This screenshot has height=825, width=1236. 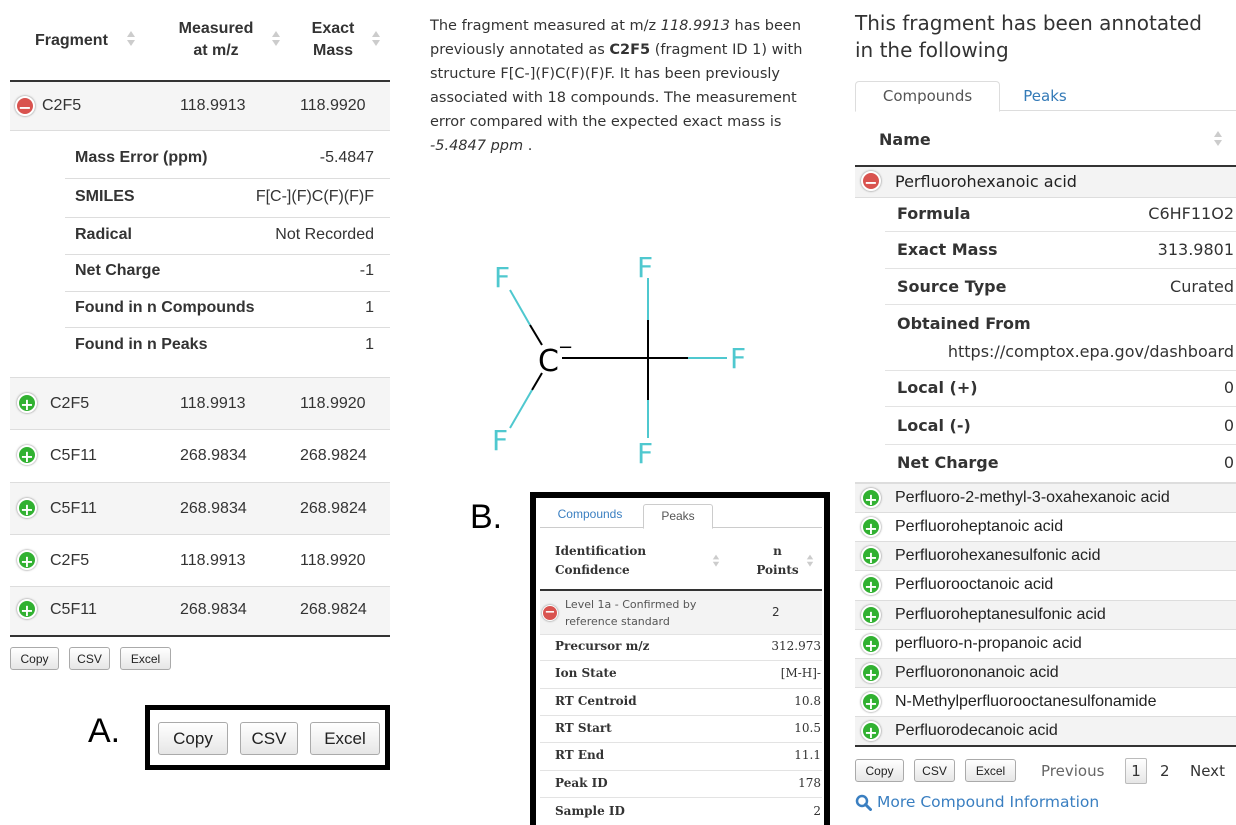 What do you see at coordinates (200, 106) in the screenshot?
I see `table-row-expanded: − C2F5 118.9913 118.9920` at bounding box center [200, 106].